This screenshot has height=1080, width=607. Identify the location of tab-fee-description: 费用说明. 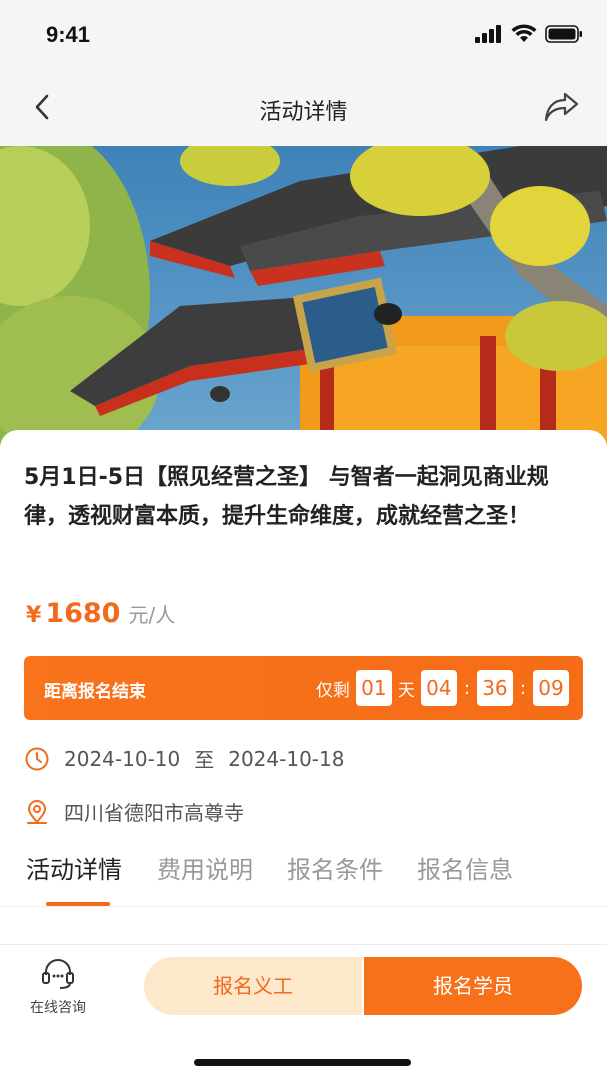
(205, 867).